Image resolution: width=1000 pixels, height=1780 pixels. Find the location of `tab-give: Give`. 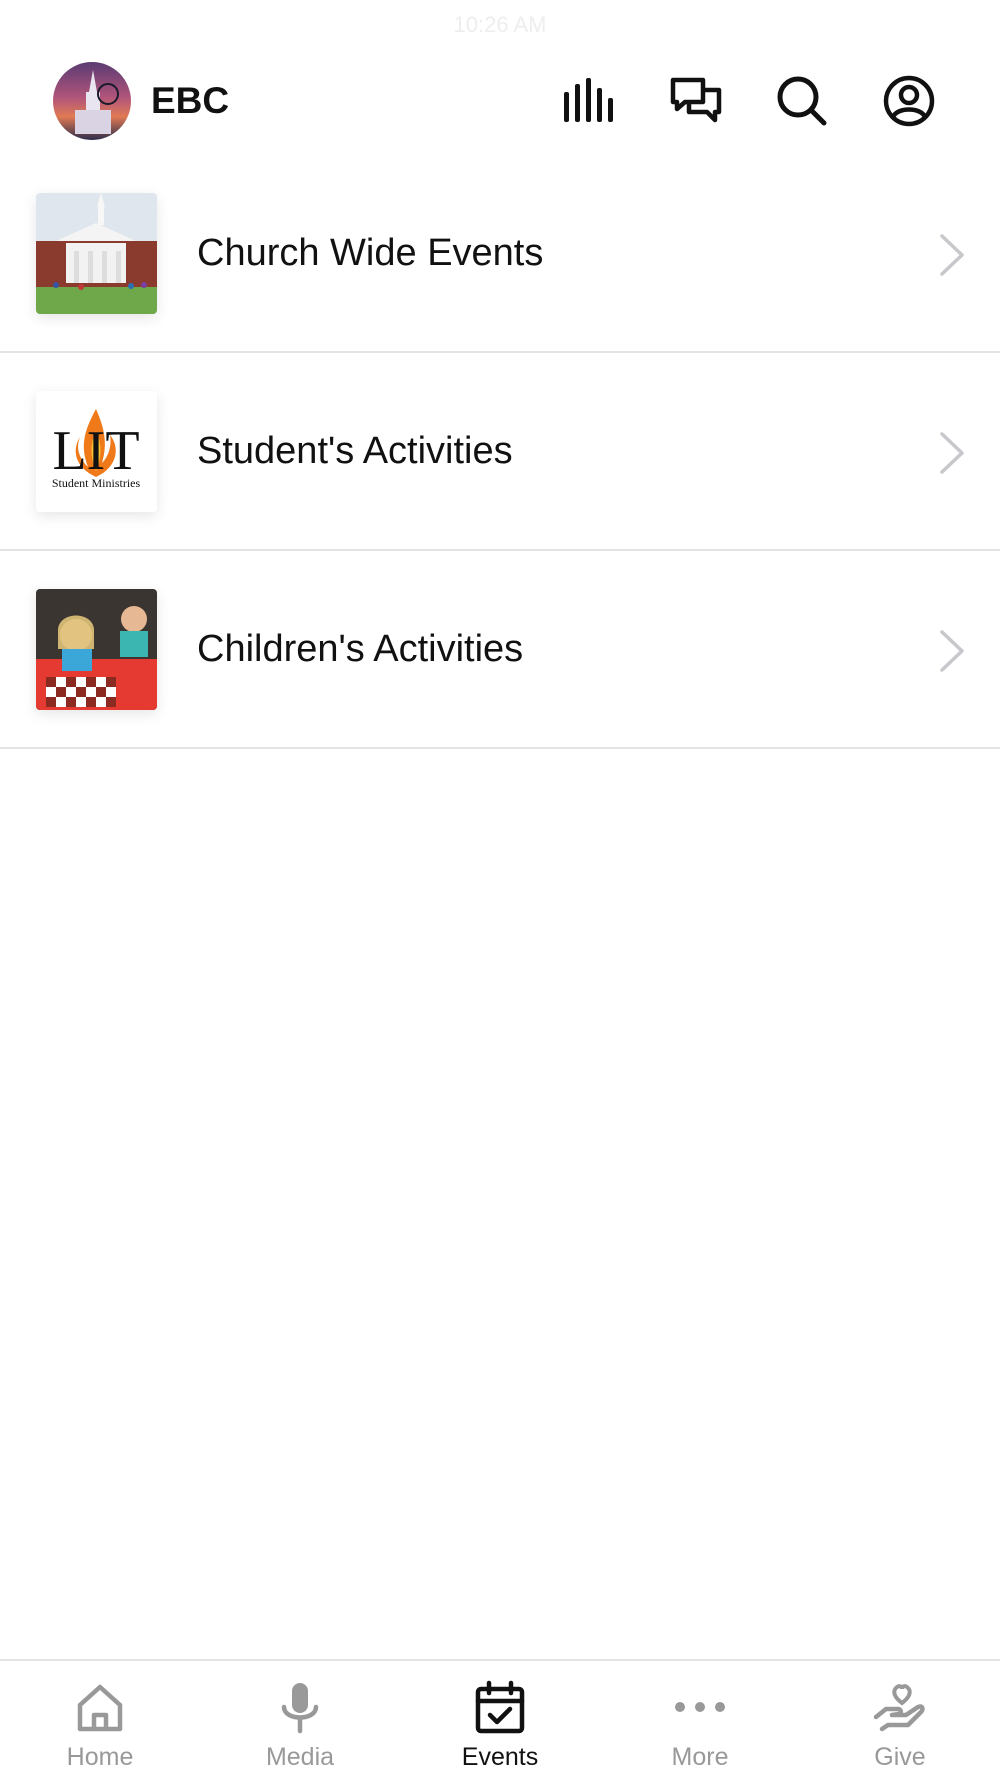

tab-give: Give is located at coordinates (900, 1720).